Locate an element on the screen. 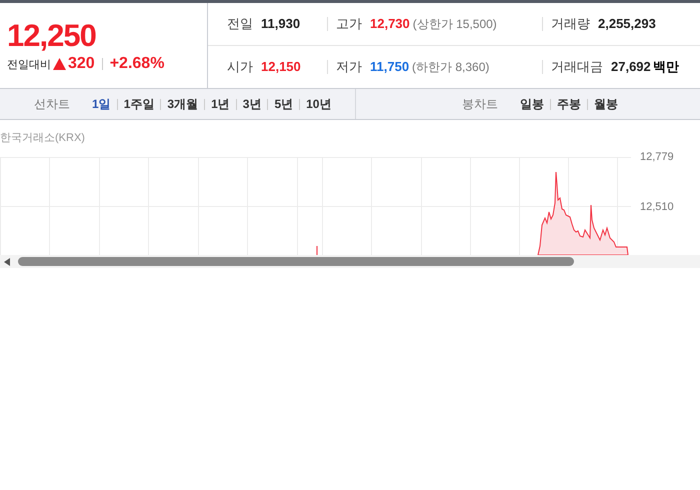 This screenshot has height=490, width=700. stat-label: 시가 is located at coordinates (240, 67).